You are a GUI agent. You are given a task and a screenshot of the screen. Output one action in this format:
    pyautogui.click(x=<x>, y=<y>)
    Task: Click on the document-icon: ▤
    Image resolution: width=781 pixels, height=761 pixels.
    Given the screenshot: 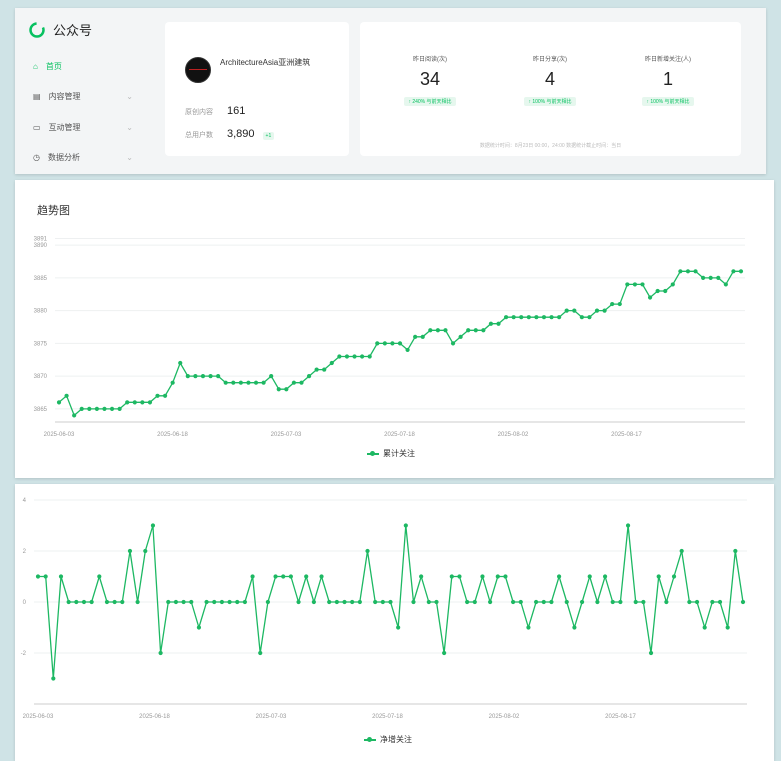 What is the action you would take?
    pyautogui.click(x=37, y=96)
    